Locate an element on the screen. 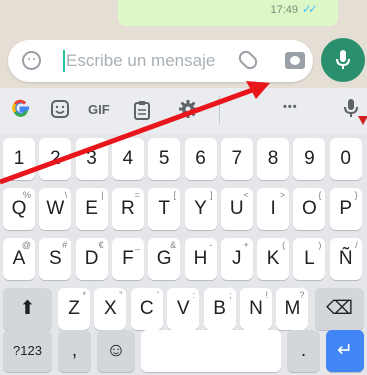  key-label: 0 is located at coordinates (345, 158).